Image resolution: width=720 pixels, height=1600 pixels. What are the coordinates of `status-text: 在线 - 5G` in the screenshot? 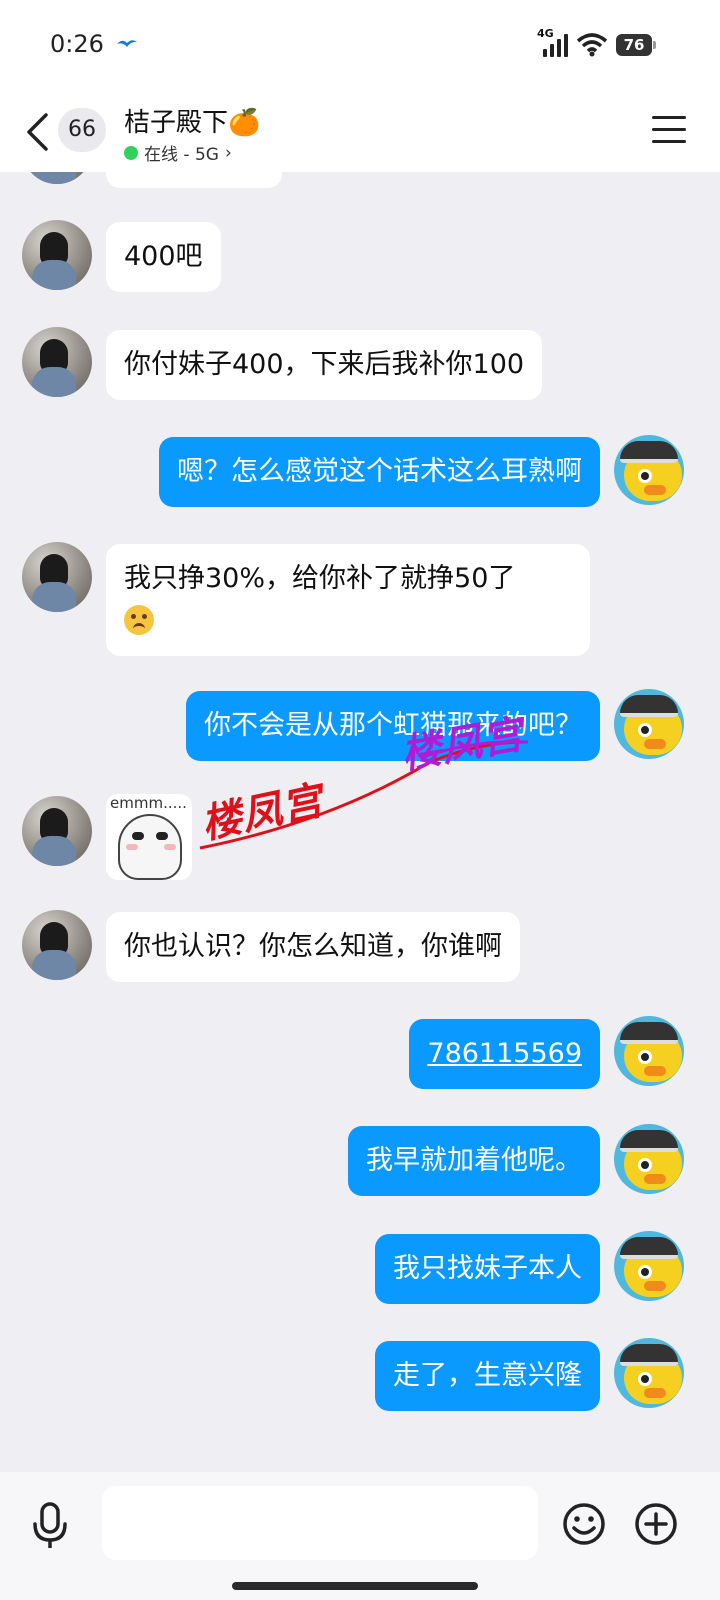 It's located at (181, 155).